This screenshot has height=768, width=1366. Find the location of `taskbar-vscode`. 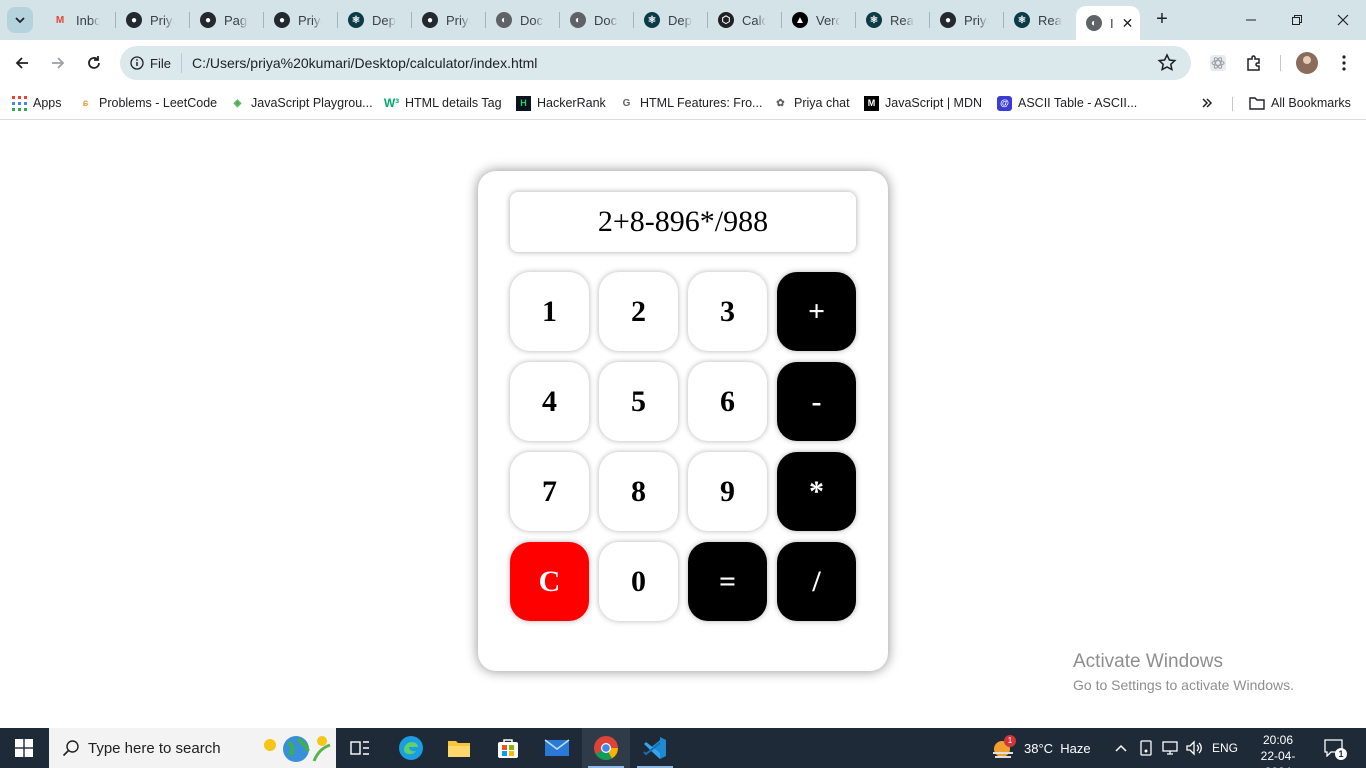

taskbar-vscode is located at coordinates (655, 748).